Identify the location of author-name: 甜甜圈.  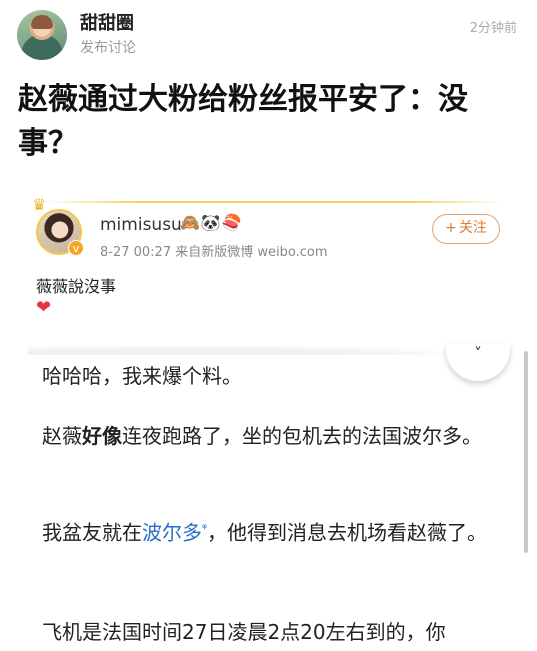
(107, 22).